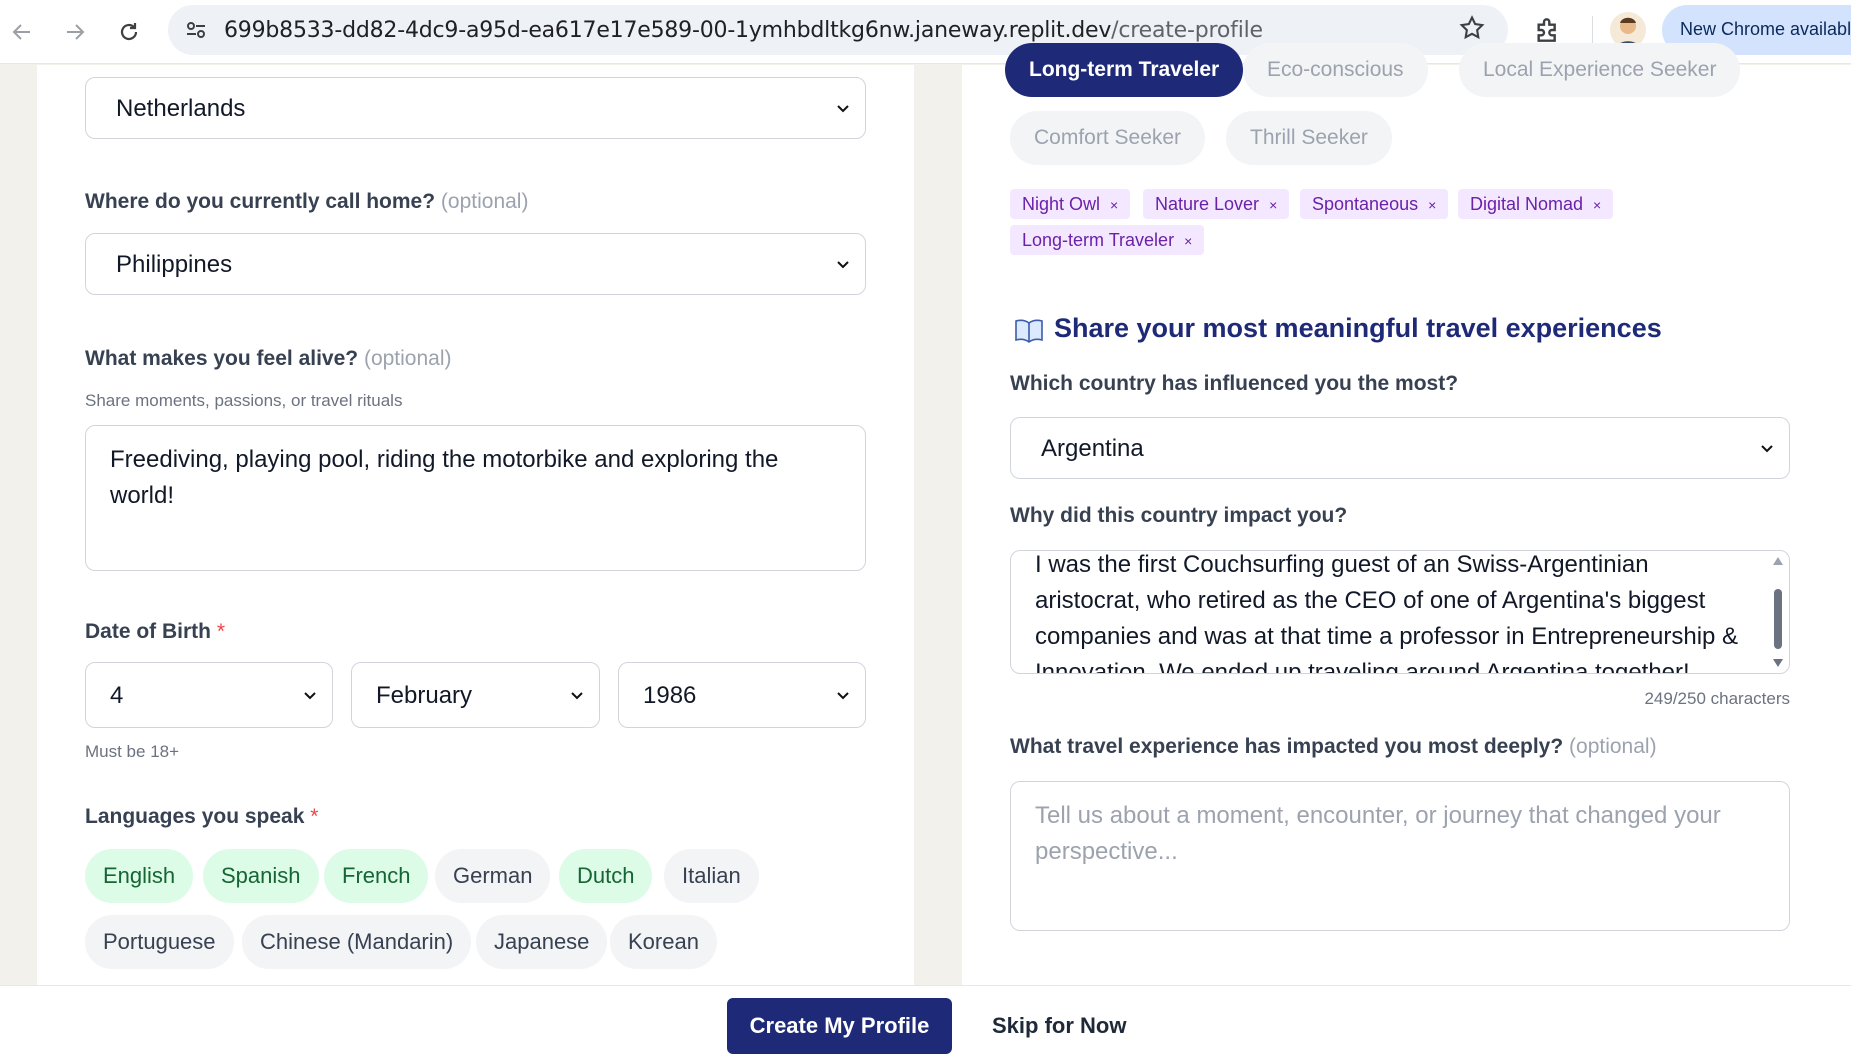 The width and height of the screenshot is (1851, 1057). Describe the element at coordinates (139, 876) in the screenshot. I see `language-chip-english: English` at that location.